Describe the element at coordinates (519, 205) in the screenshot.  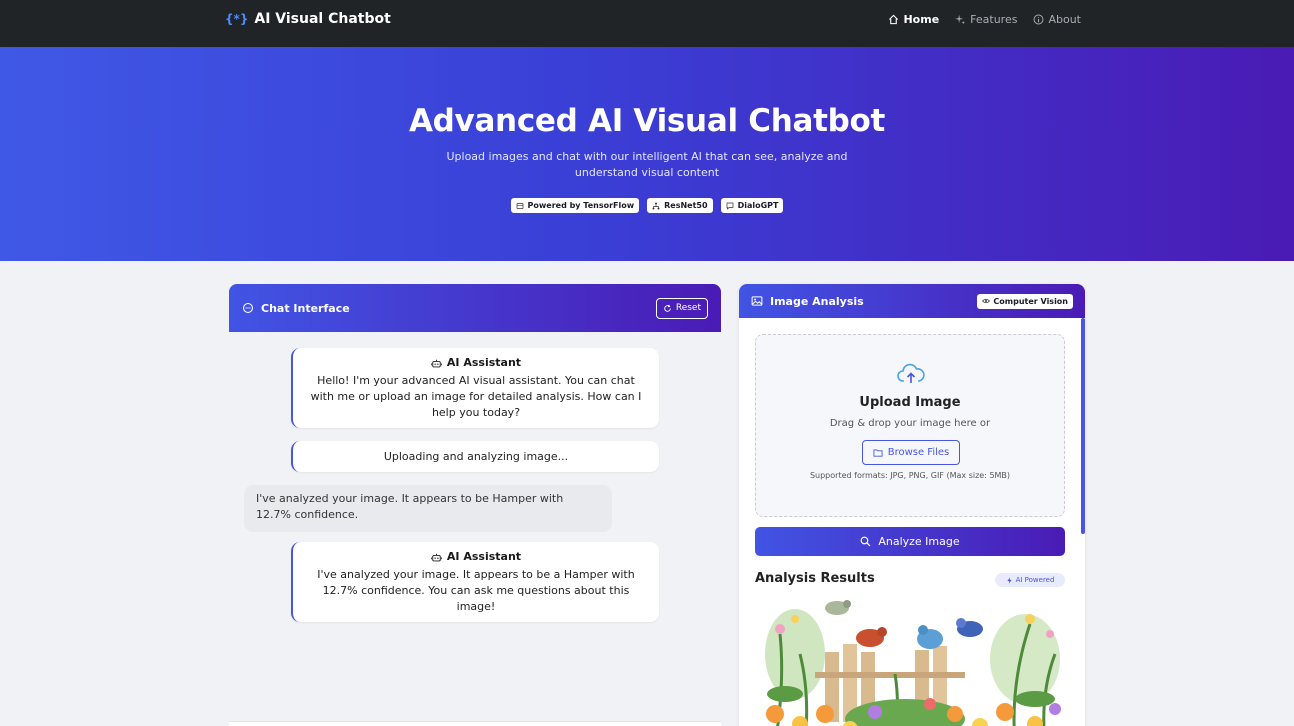
I see `chip-icon` at that location.